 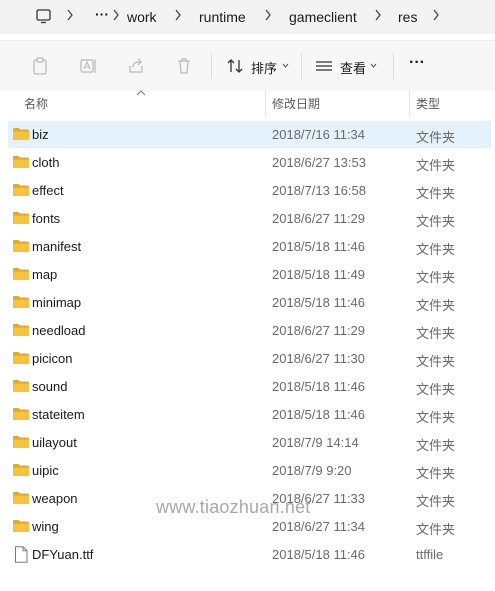 I want to click on file-row: uilayout 2018/7/9 14:14 文件夹, so click(x=249, y=442).